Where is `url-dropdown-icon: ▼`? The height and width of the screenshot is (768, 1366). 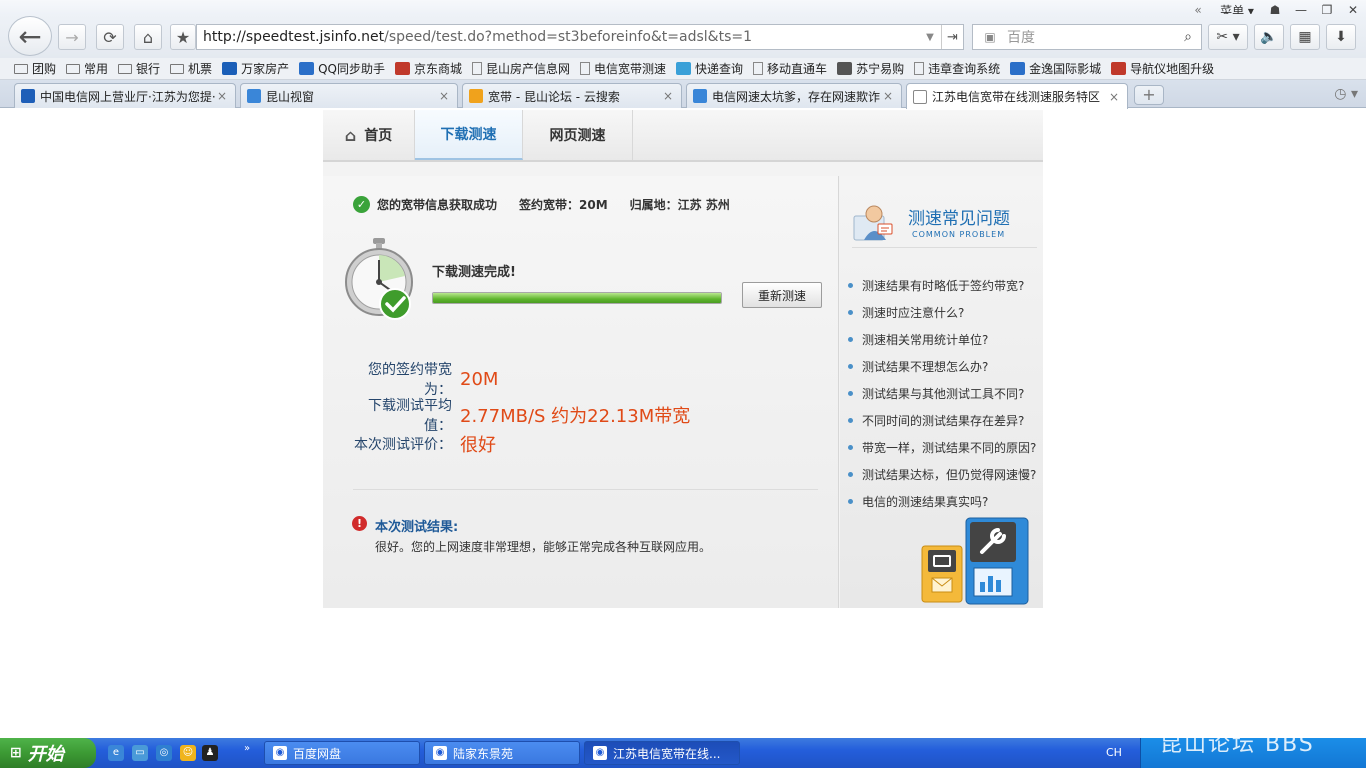
url-dropdown-icon: ▼ is located at coordinates (930, 37).